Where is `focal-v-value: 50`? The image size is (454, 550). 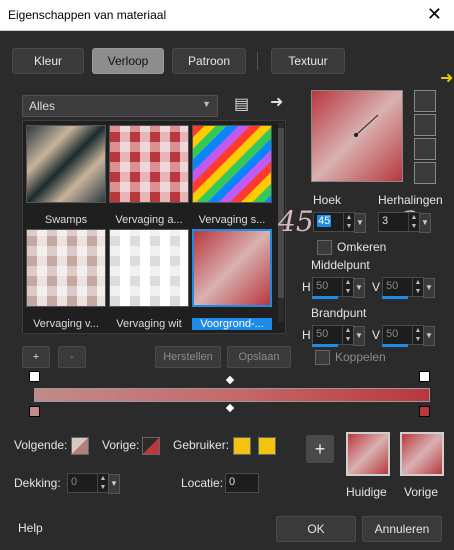
focal-v-value: 50 is located at coordinates (392, 334).